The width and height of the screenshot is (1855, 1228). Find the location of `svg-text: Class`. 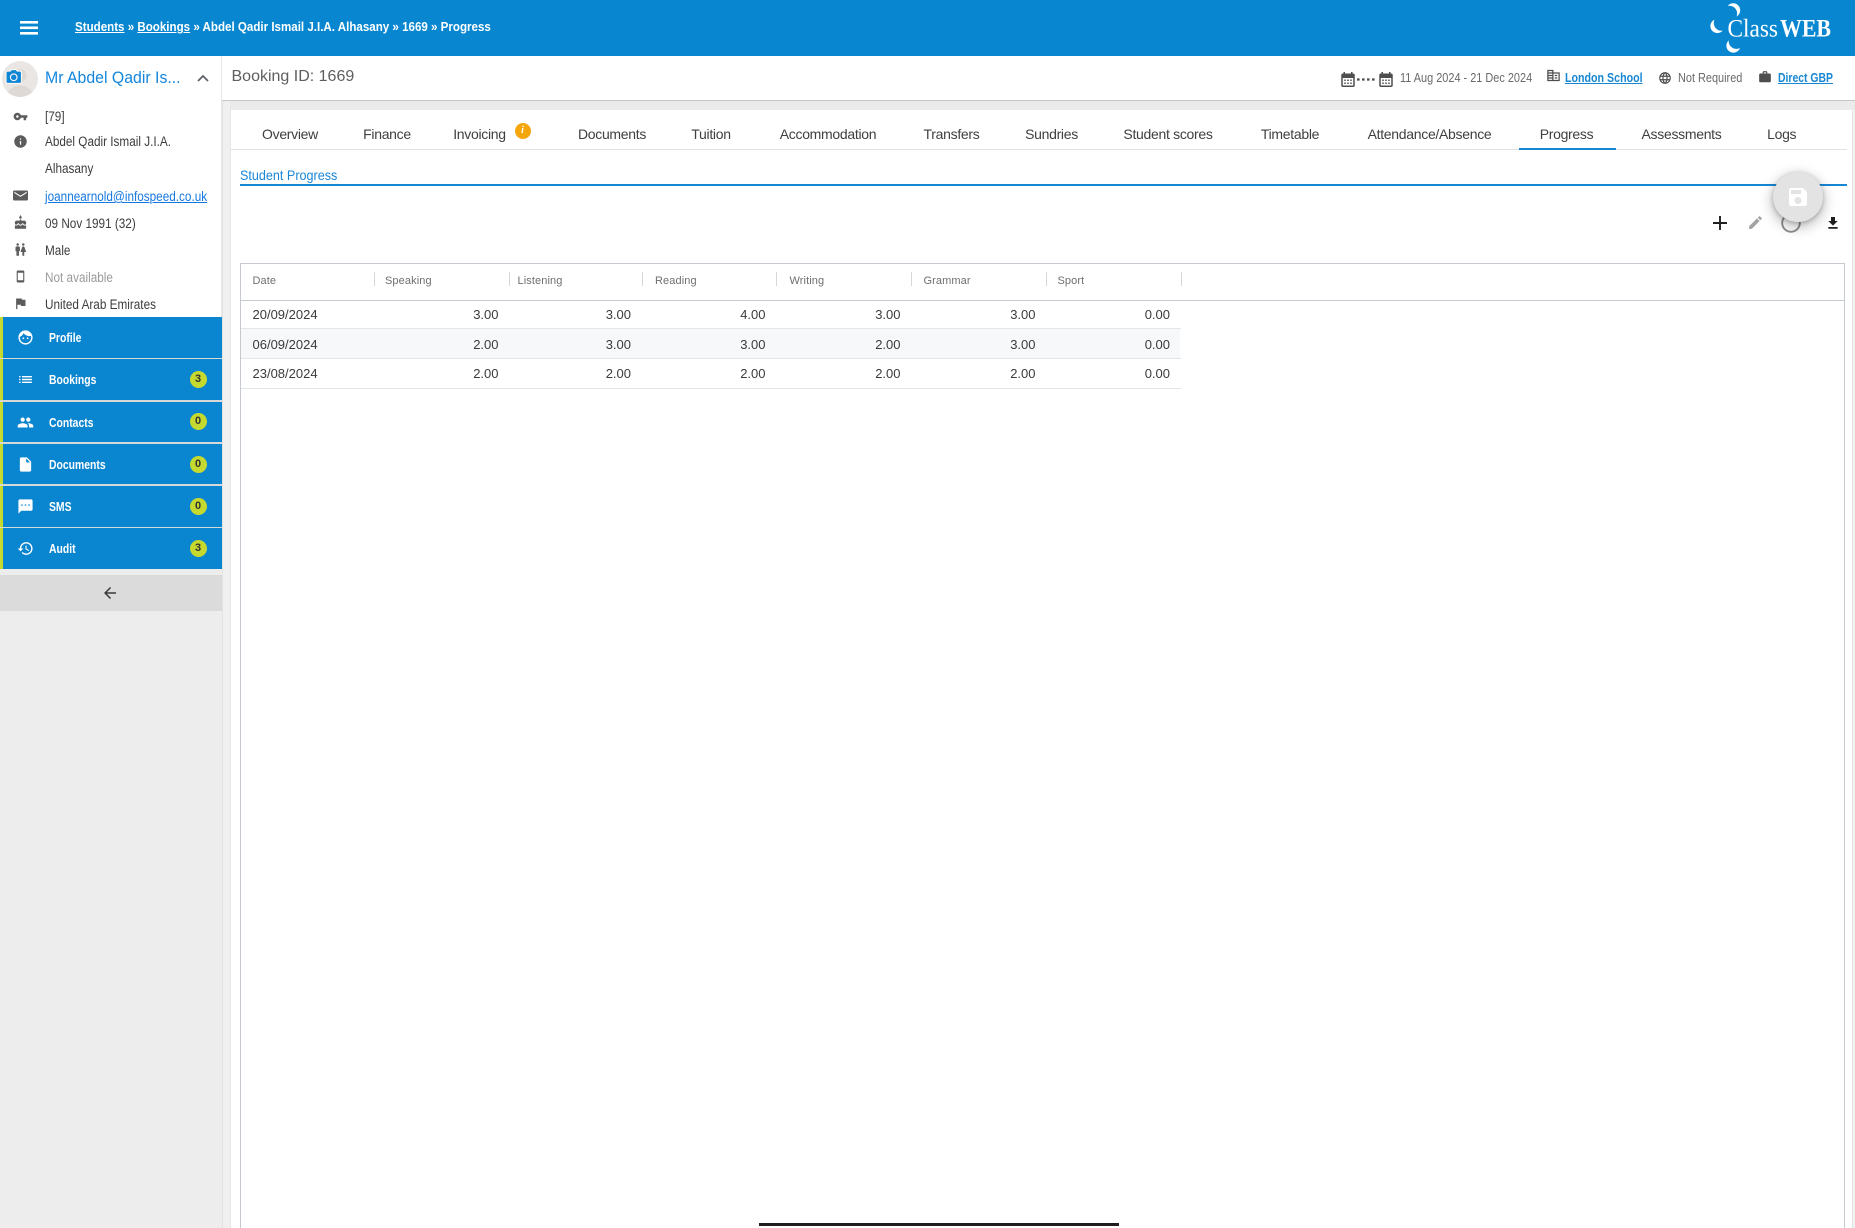

svg-text: Class is located at coordinates (1753, 28).